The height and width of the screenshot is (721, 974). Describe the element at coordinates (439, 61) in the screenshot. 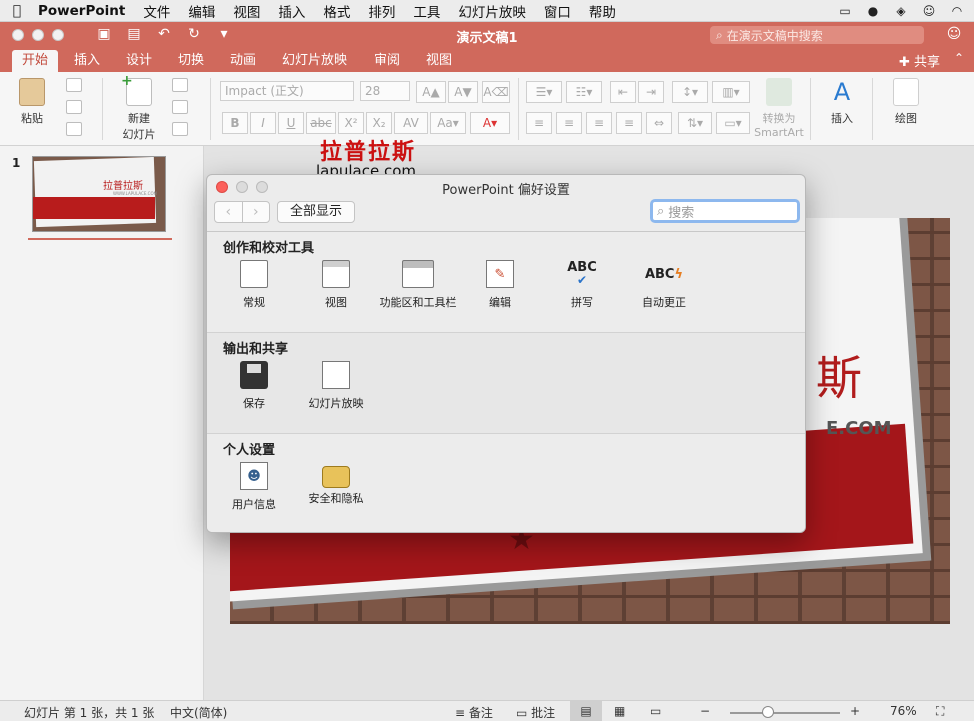

I see `tab-view: 视图` at that location.